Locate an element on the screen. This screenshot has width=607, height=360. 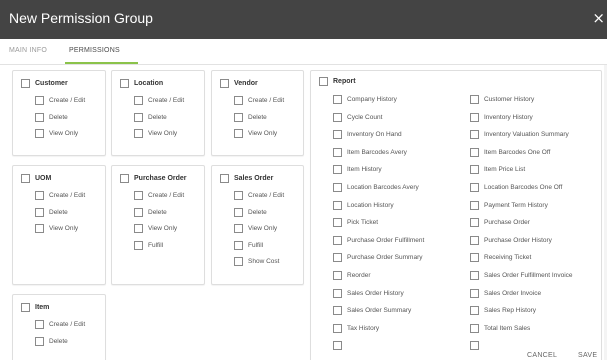
checkbox-label: Item History is located at coordinates (364, 170).